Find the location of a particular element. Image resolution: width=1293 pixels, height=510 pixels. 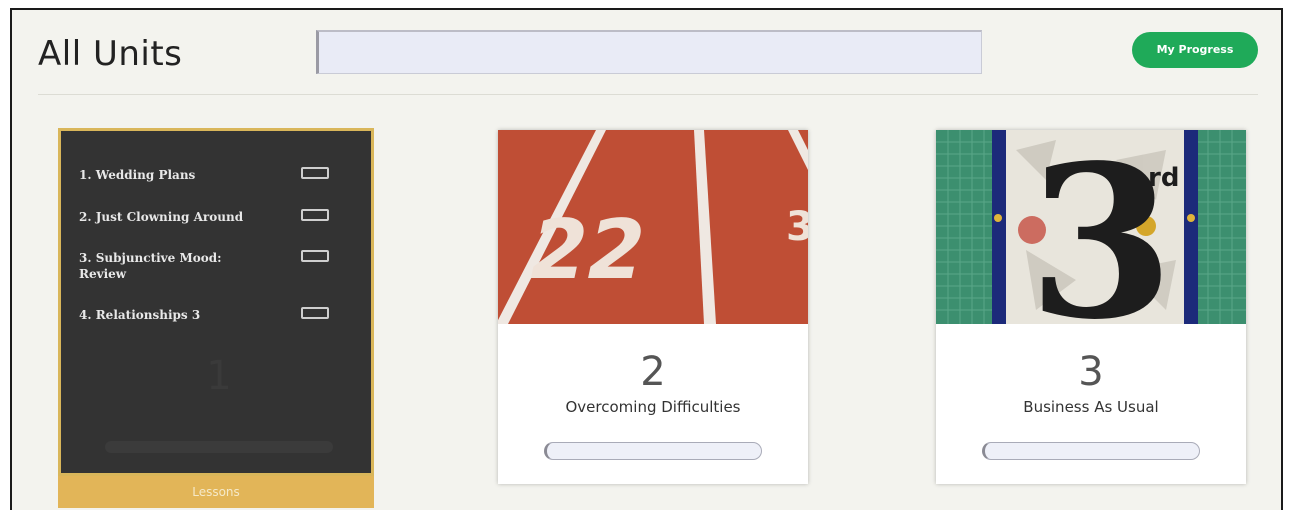

lesson-label: 2. Just Clowning Around is located at coordinates (161, 217).